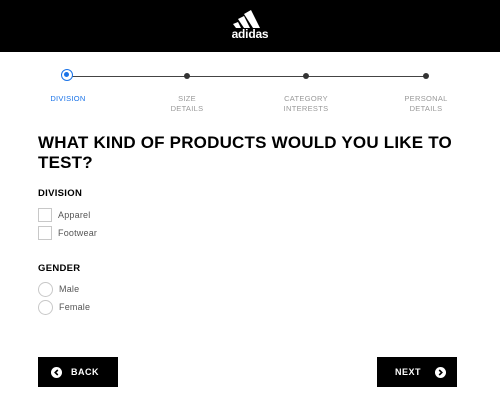  I want to click on step-label-line: PERSONAL, so click(426, 98).